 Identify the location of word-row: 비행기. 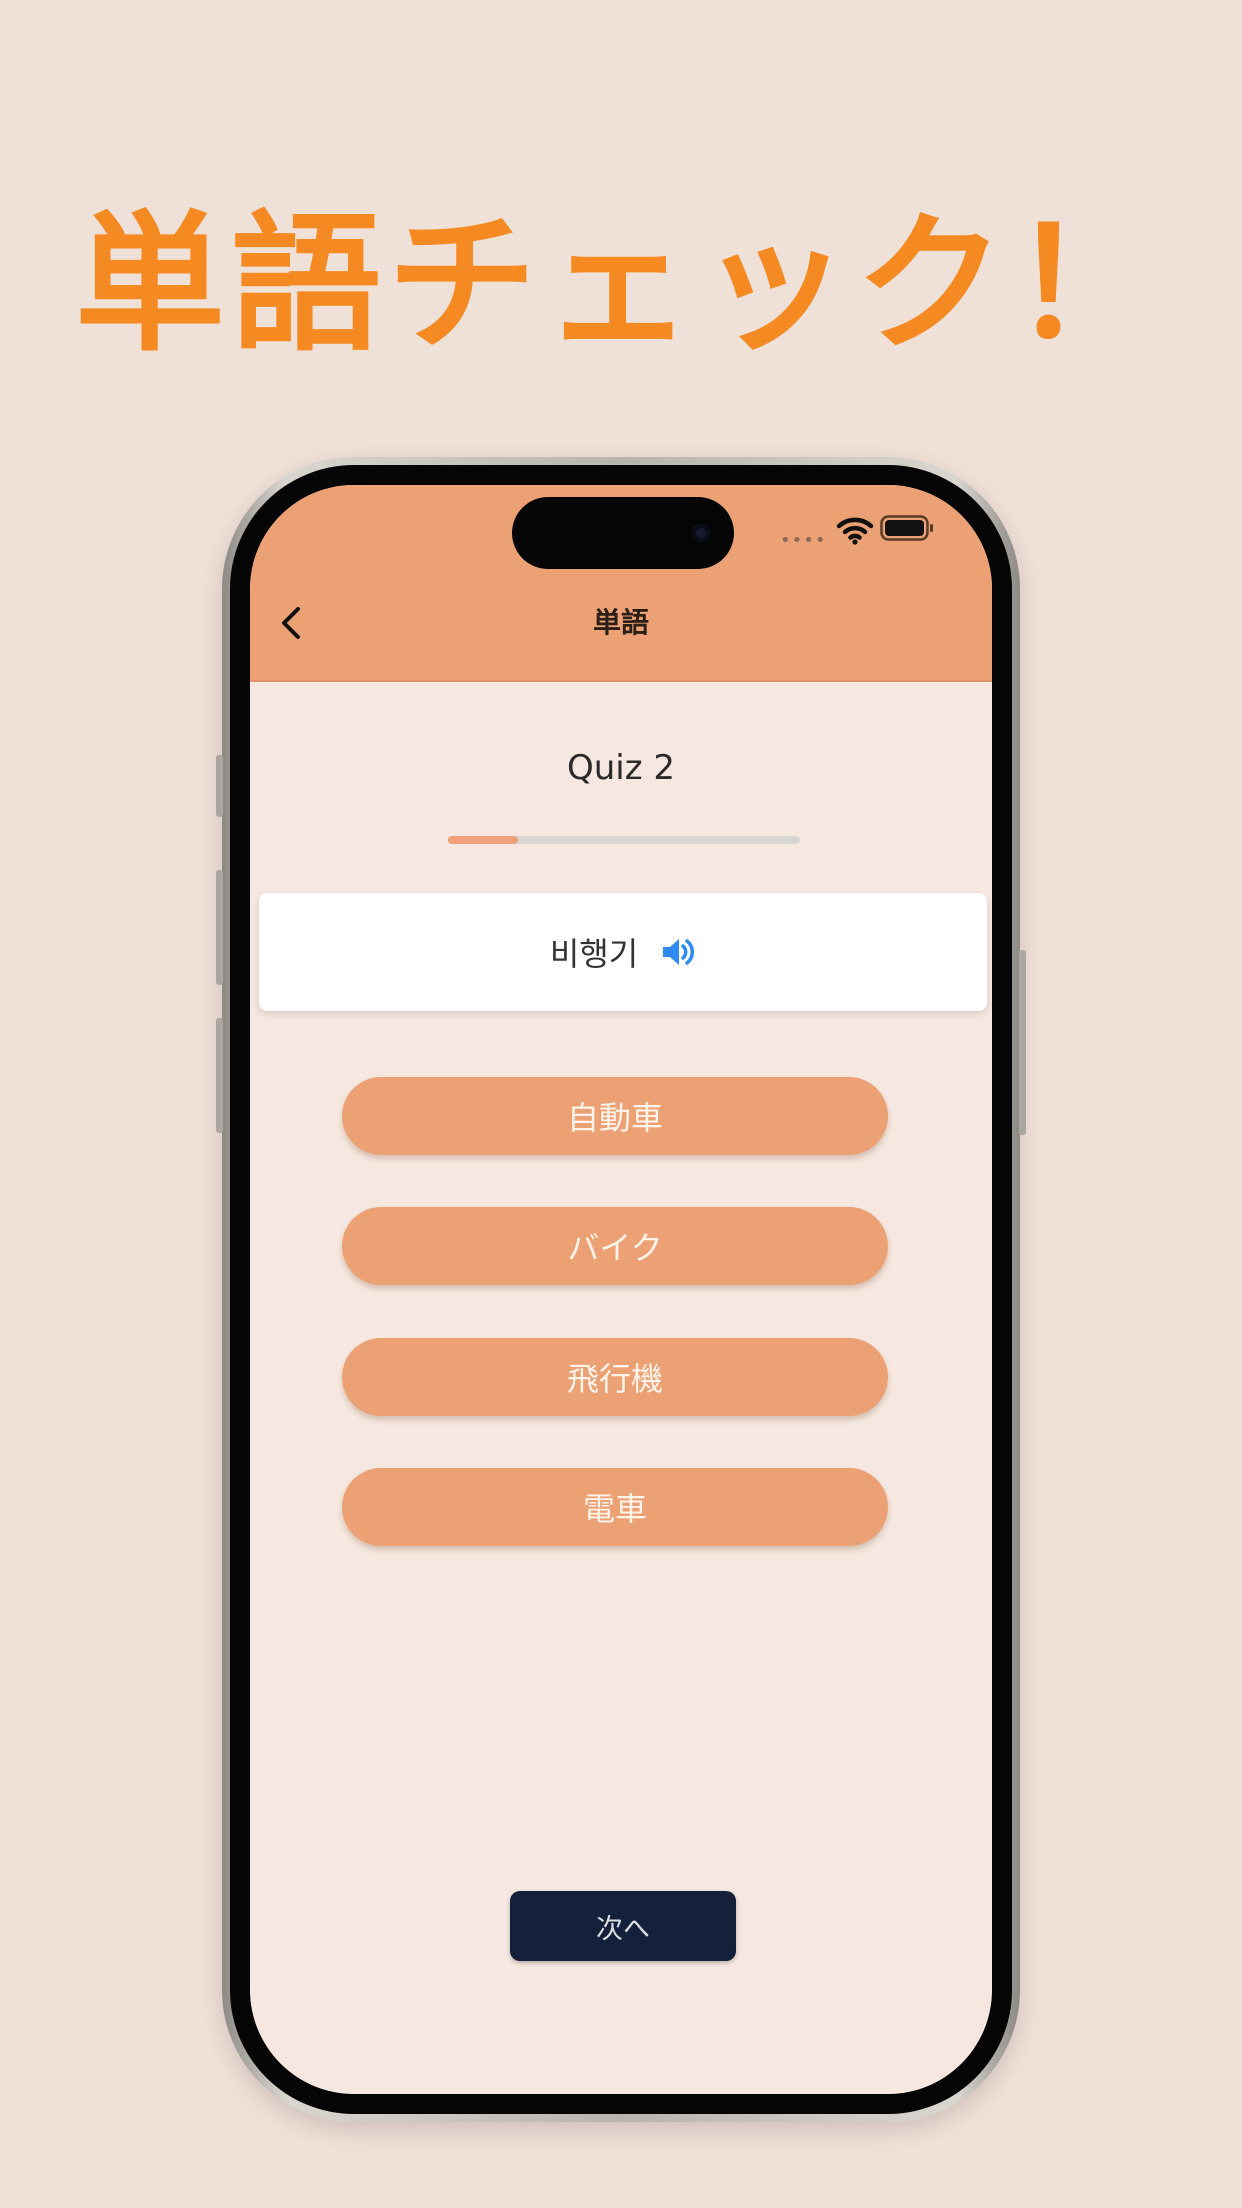
(623, 952).